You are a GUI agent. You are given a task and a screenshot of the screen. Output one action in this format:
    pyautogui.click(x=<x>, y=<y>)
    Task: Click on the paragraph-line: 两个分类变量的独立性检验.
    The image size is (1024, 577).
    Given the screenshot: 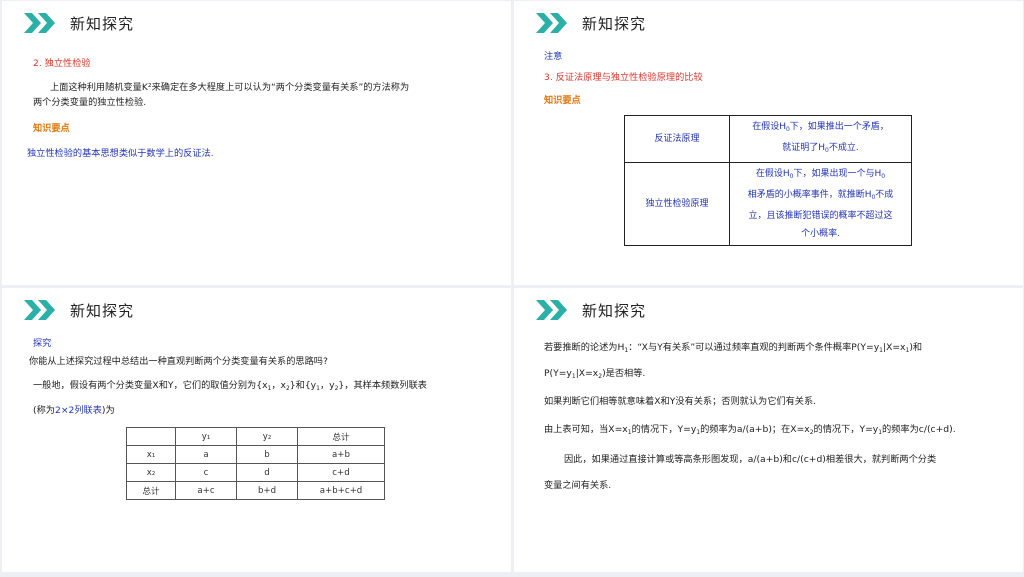 What is the action you would take?
    pyautogui.click(x=90, y=102)
    